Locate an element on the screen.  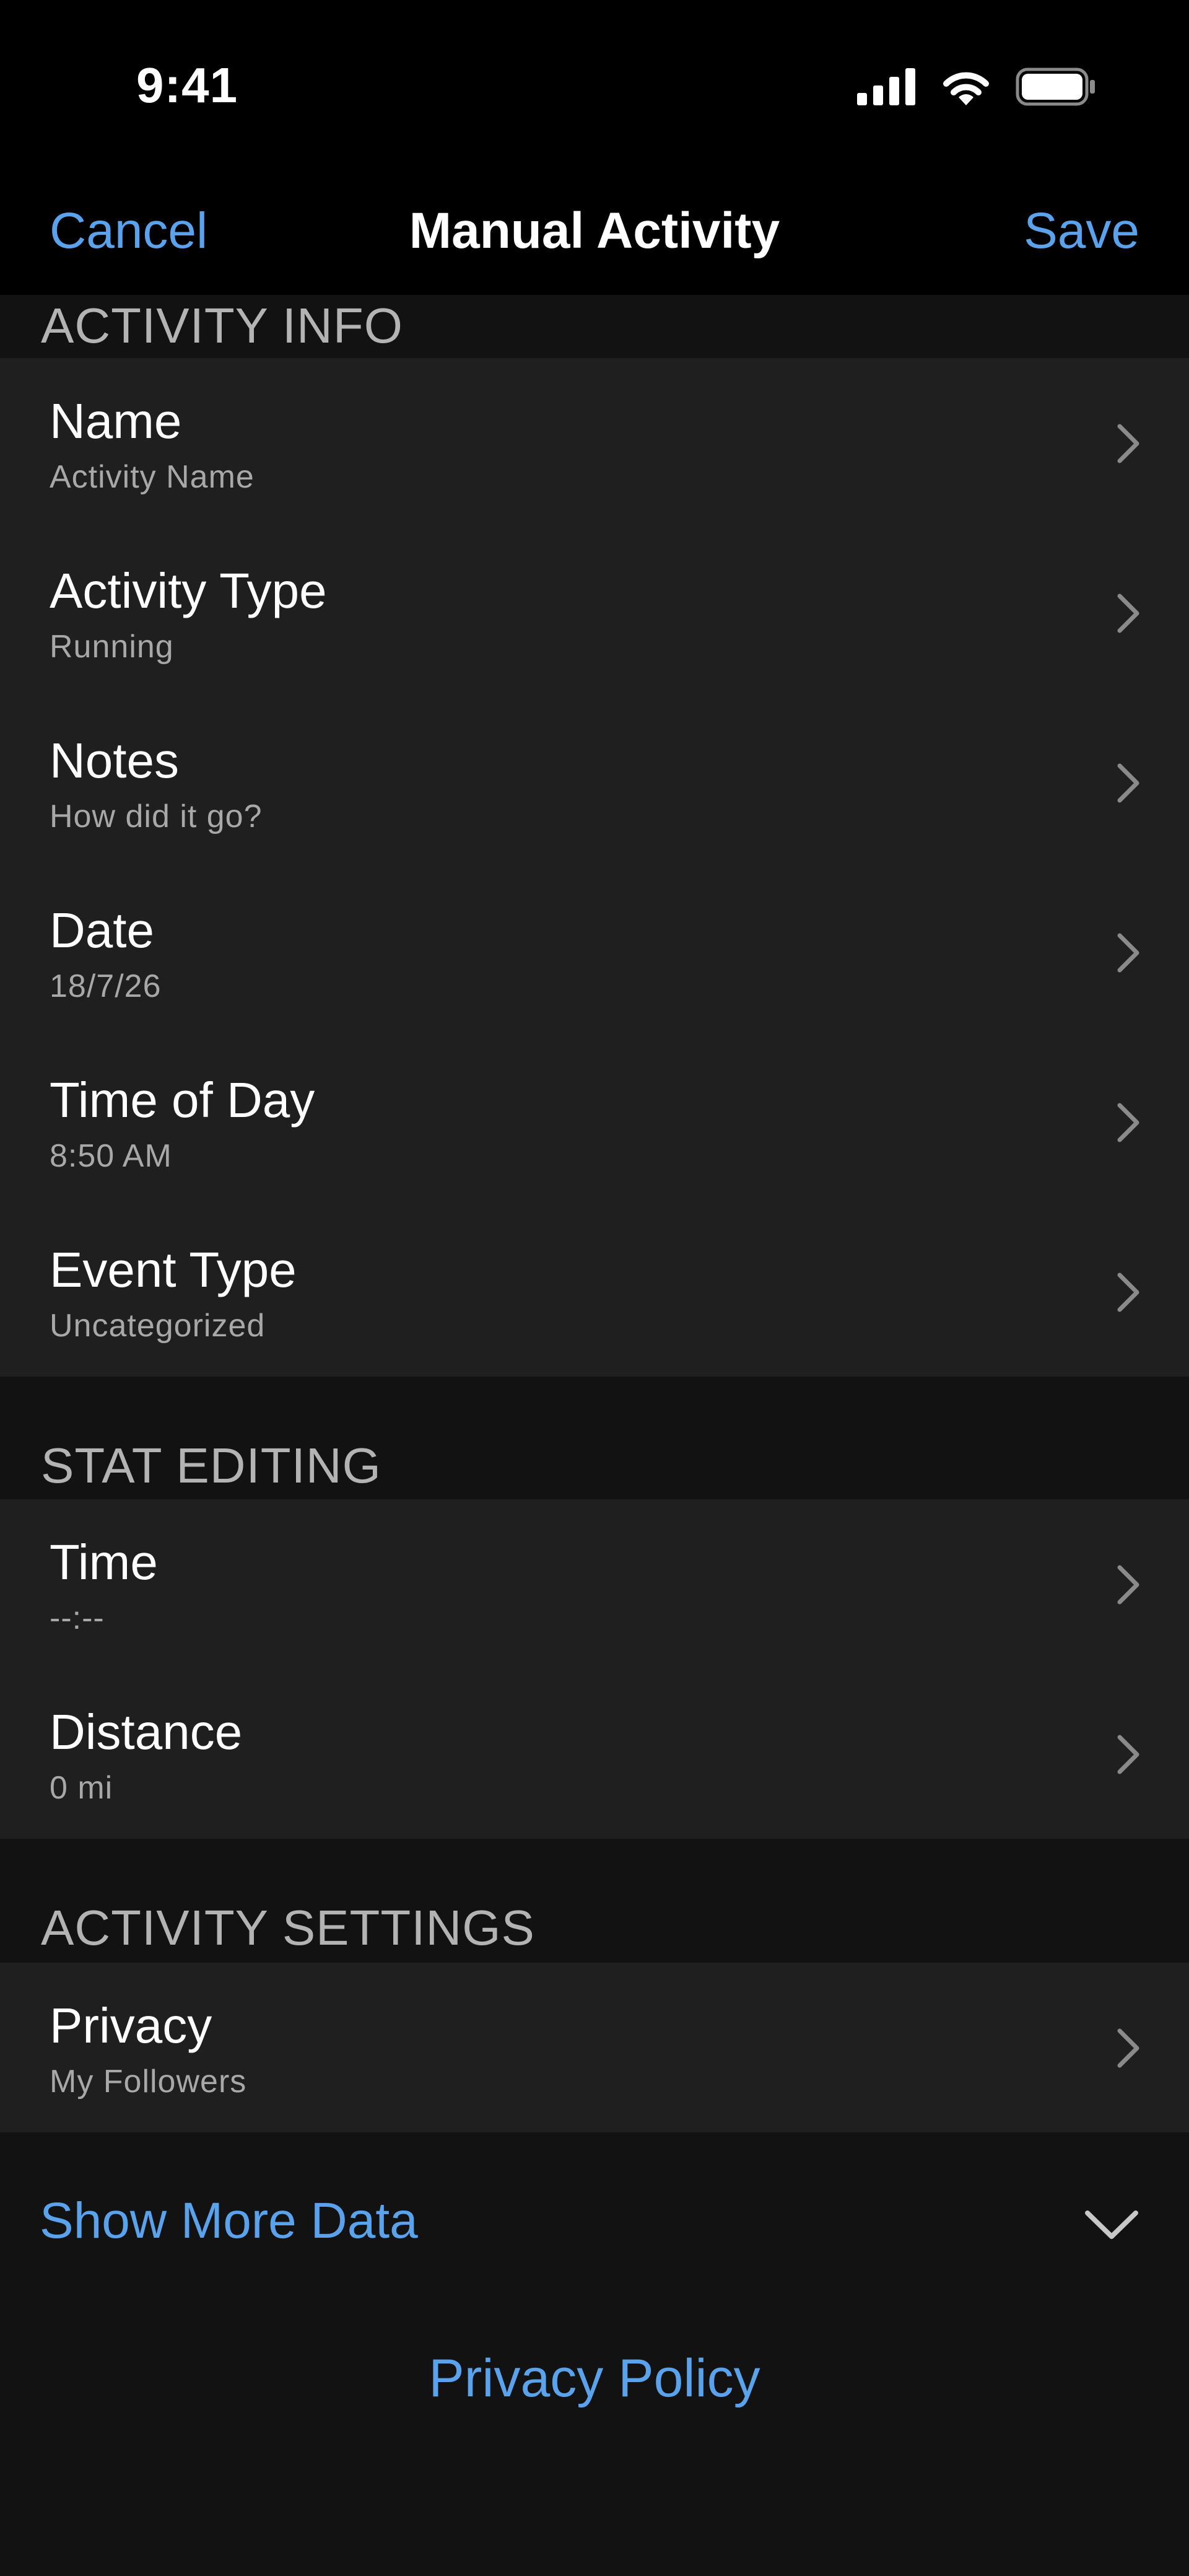
stat-editing-group: Time --:-- Distance 0 mi is located at coordinates (594, 1669).